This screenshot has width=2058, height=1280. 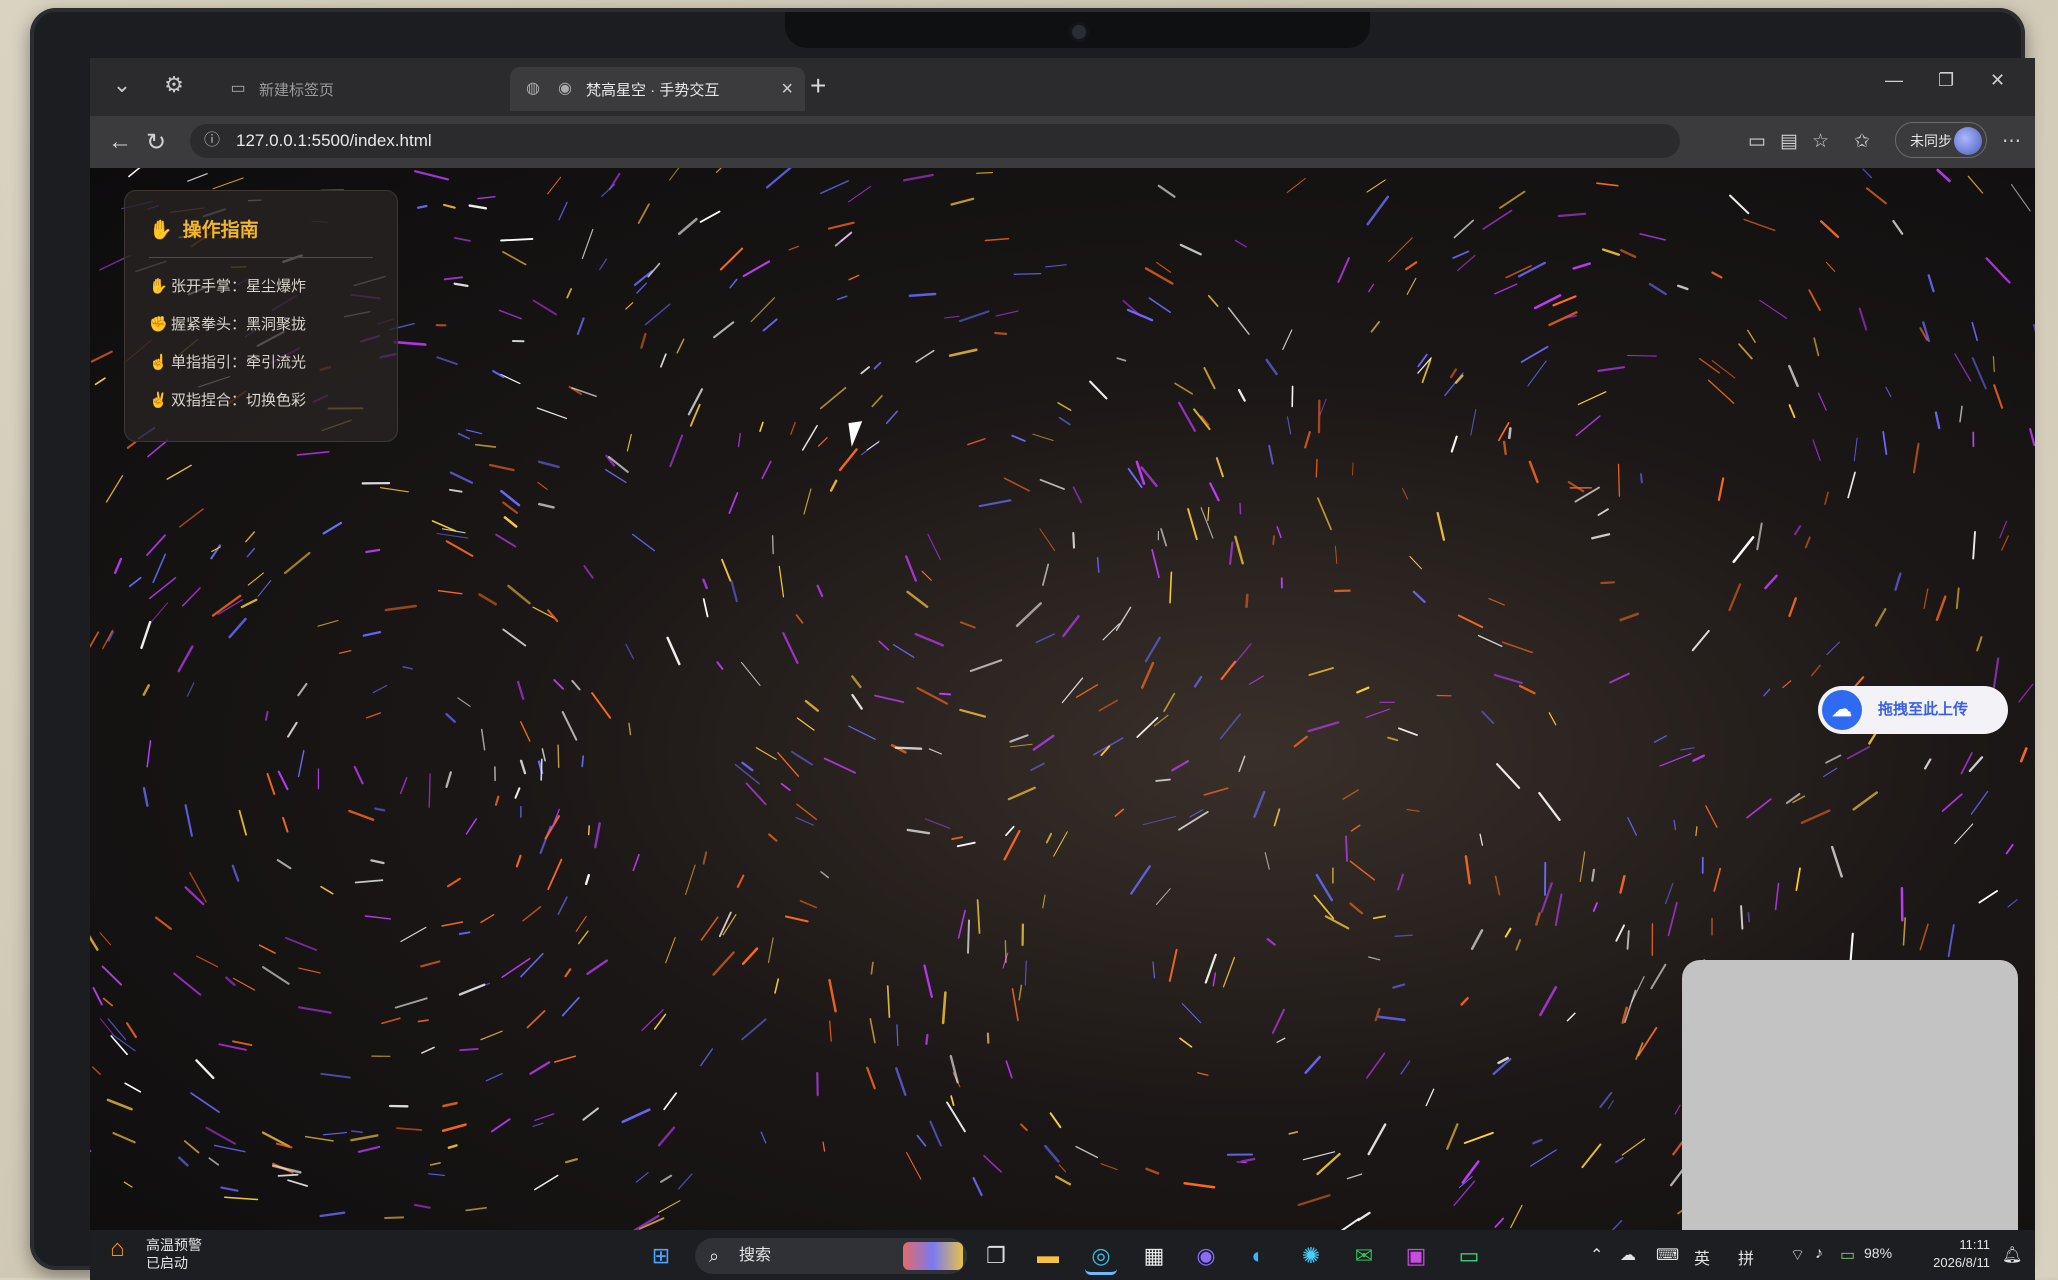 What do you see at coordinates (533, 89) in the screenshot?
I see `globe-icon: ◍` at bounding box center [533, 89].